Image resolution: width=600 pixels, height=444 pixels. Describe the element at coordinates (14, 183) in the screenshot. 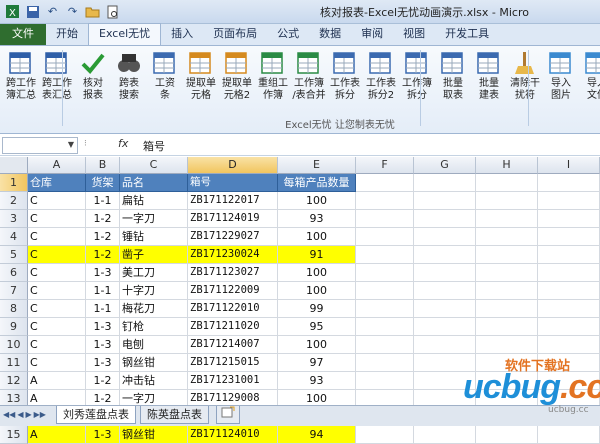

I see `row-header: 1` at that location.